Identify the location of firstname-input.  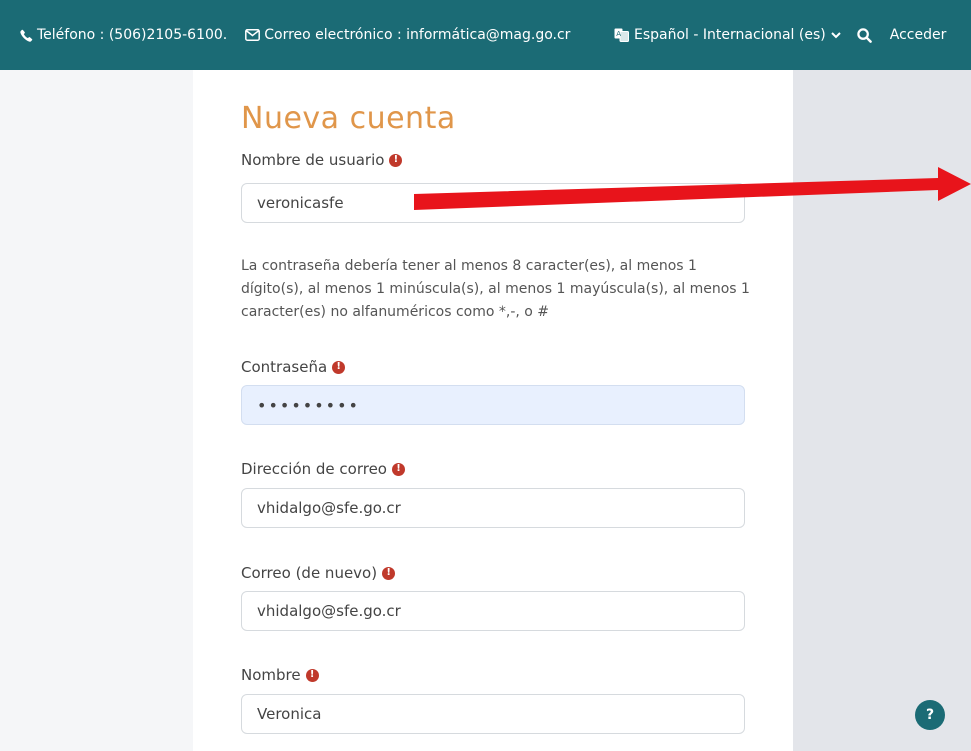
(493, 714).